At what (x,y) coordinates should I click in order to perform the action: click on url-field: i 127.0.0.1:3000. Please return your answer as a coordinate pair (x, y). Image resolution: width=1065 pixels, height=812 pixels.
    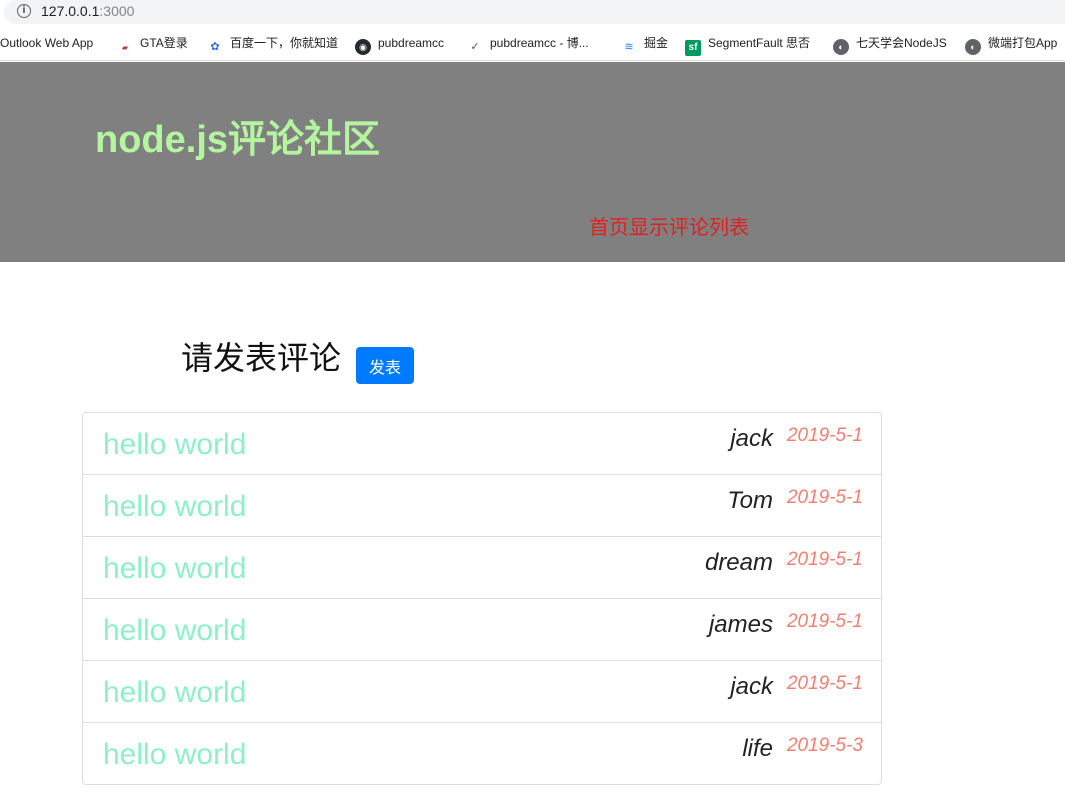
    Looking at the image, I should click on (534, 12).